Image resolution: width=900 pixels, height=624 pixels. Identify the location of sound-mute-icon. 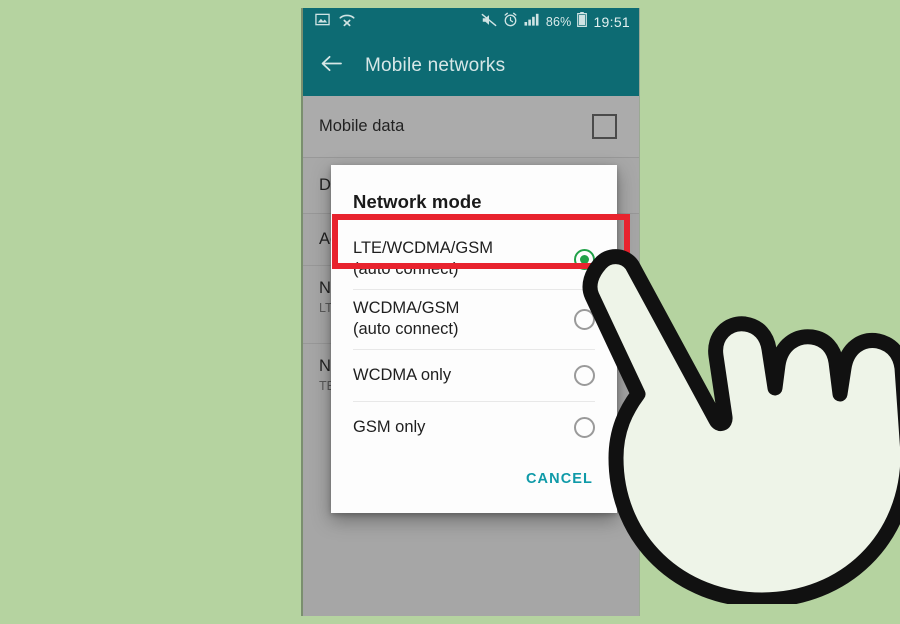
(489, 22).